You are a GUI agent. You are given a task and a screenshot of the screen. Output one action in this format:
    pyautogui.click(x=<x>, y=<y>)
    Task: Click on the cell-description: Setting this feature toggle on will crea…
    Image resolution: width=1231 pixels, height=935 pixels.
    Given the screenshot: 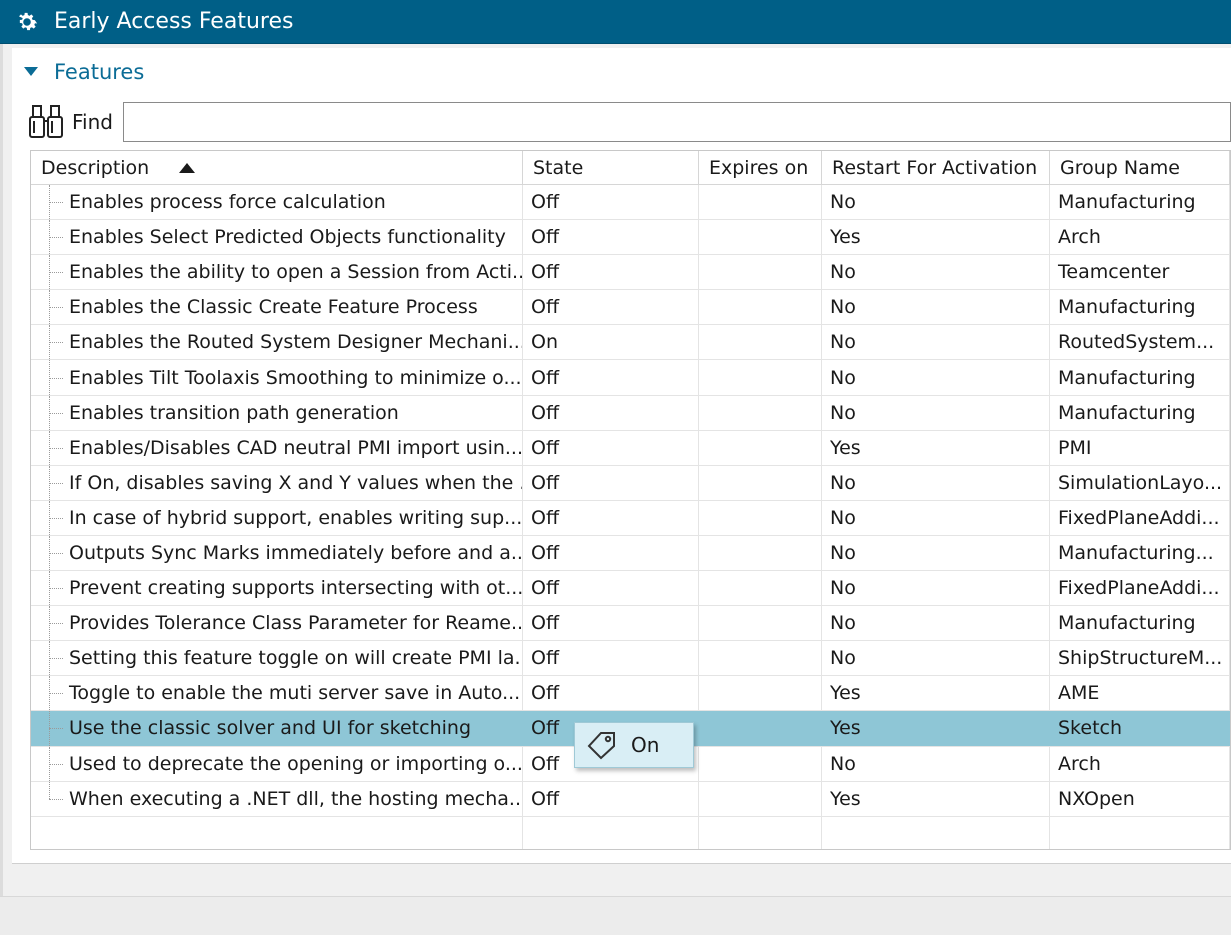 What is the action you would take?
    pyautogui.click(x=277, y=658)
    